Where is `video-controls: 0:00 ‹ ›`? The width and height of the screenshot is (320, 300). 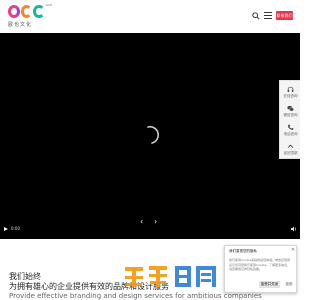
video-controls: 0:00 ‹ › is located at coordinates (150, 228).